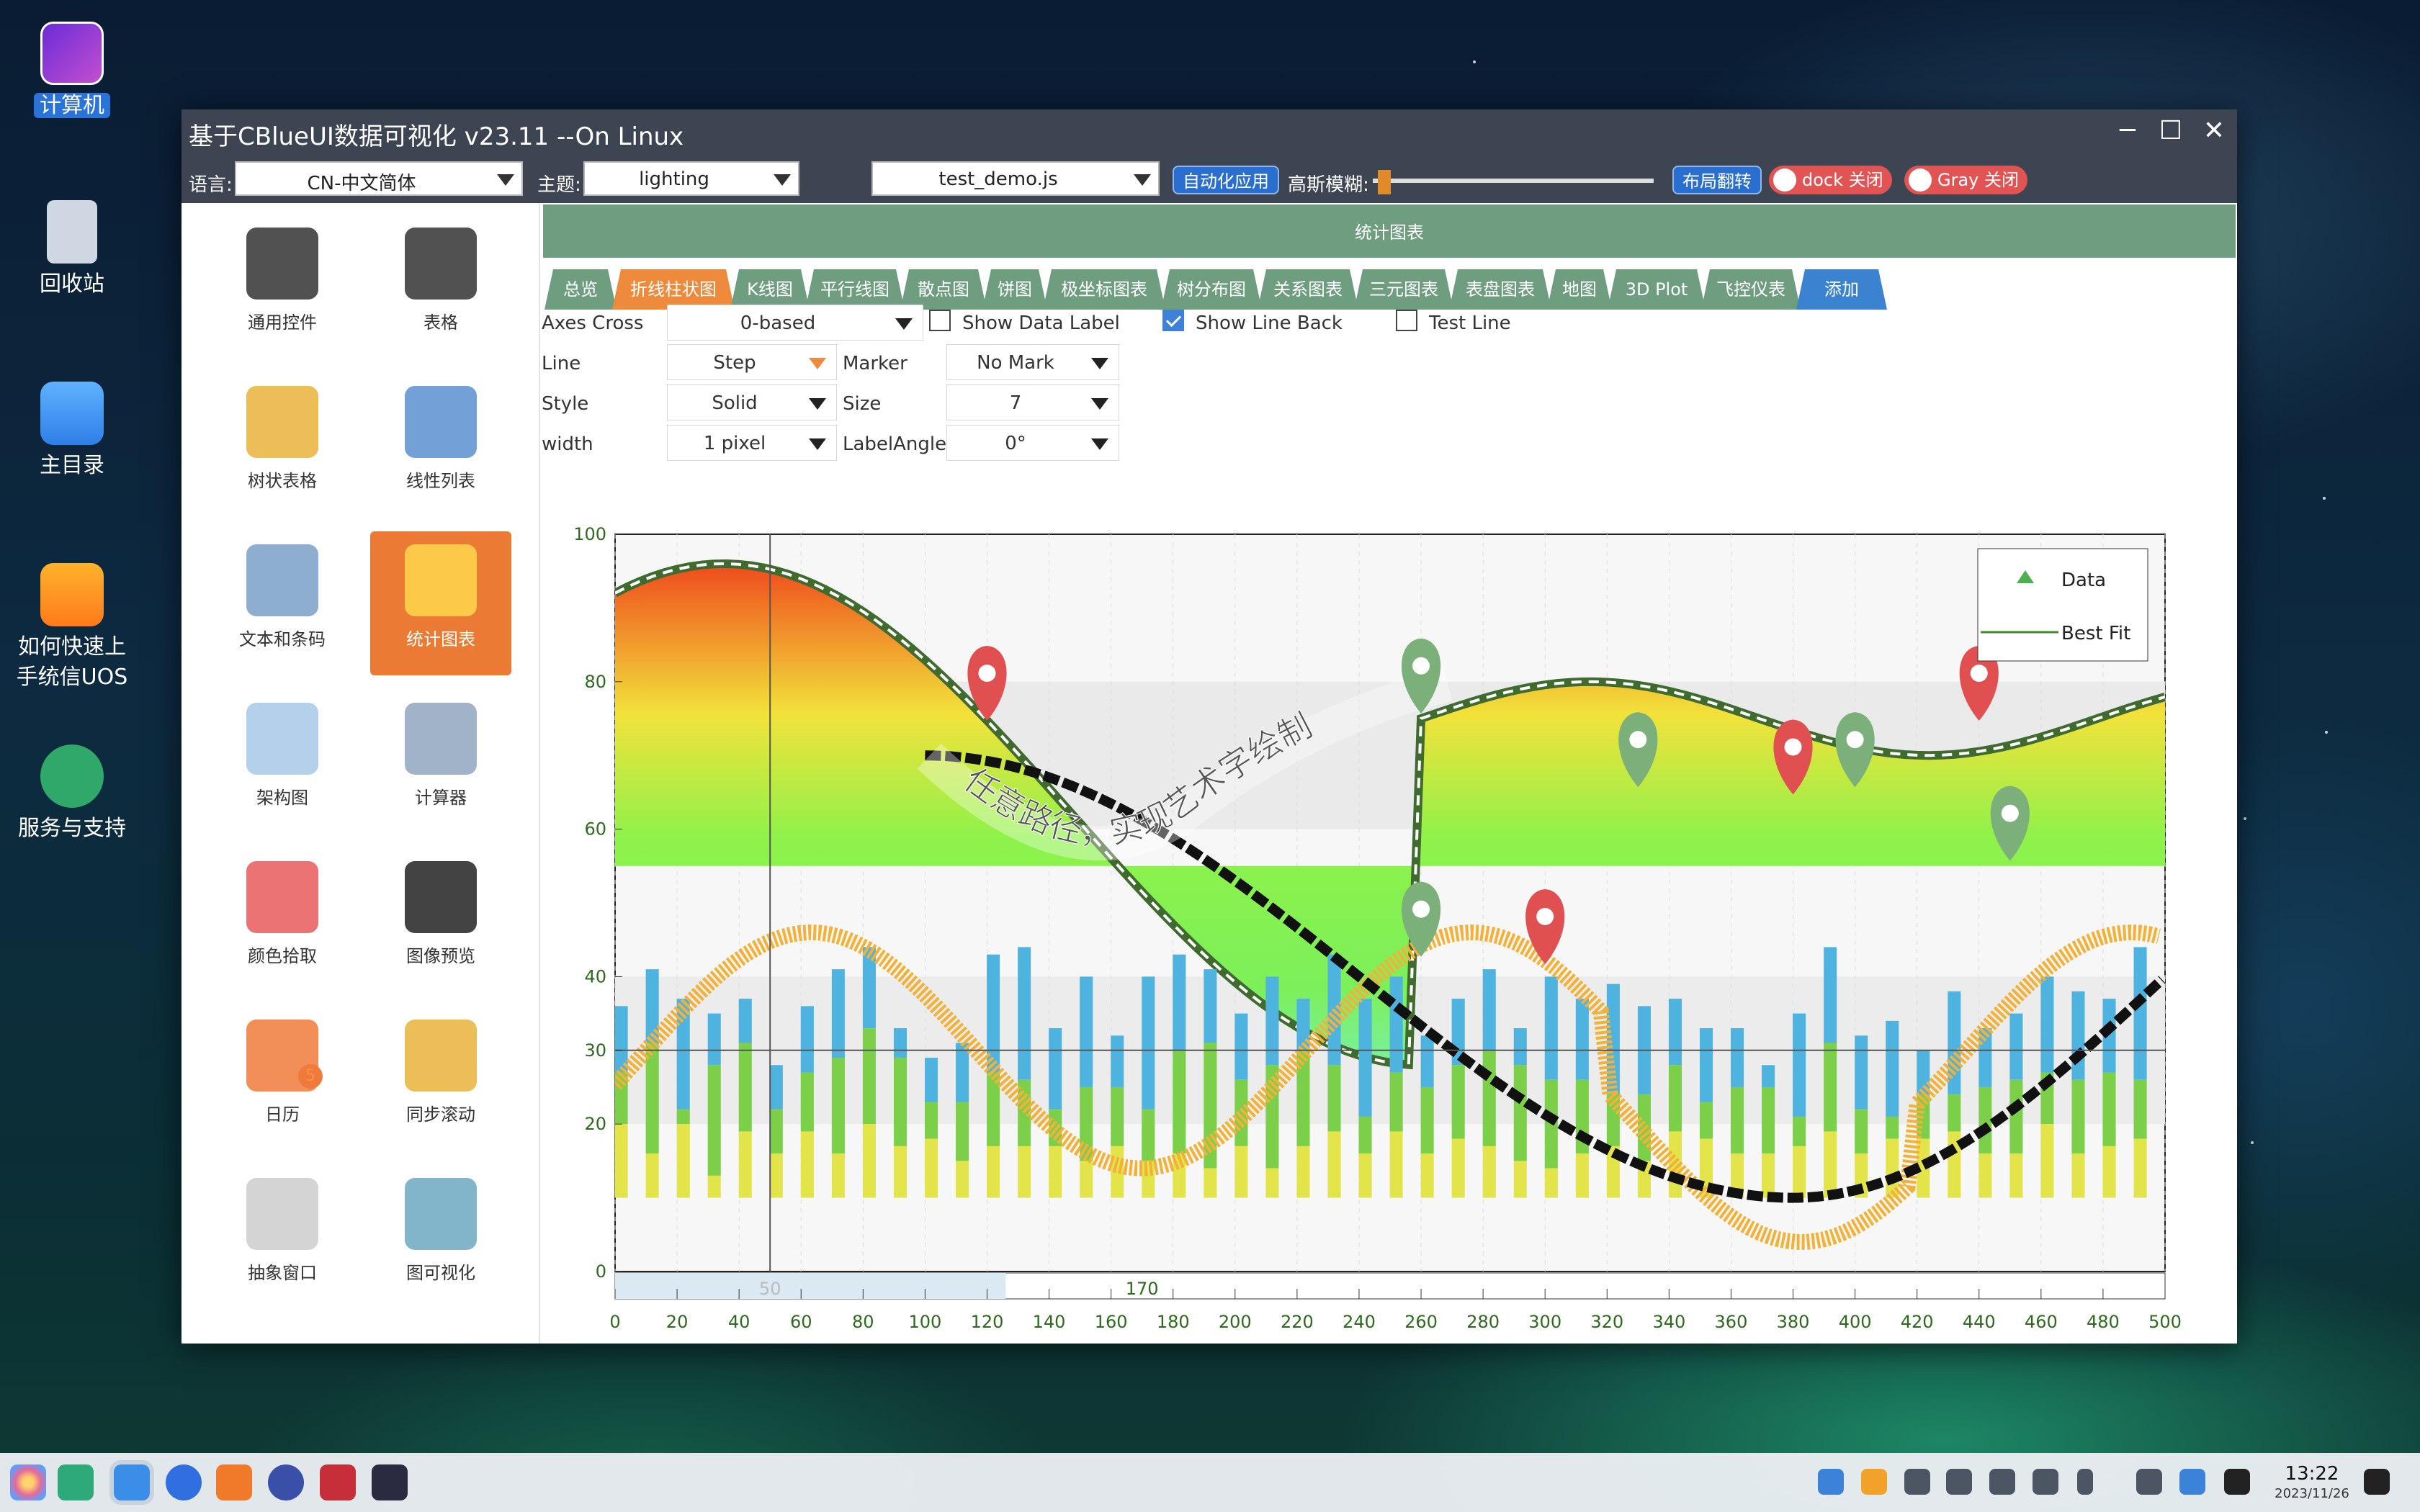 Image resolution: width=2420 pixels, height=1512 pixels. Describe the element at coordinates (76, 1482) in the screenshot. I see `multitask-icon` at that location.